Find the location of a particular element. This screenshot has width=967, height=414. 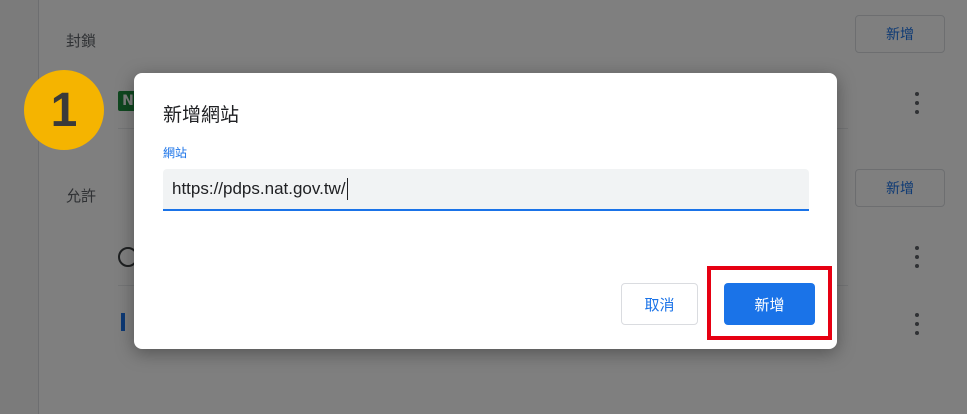

cancel-button: 取消 is located at coordinates (659, 304).